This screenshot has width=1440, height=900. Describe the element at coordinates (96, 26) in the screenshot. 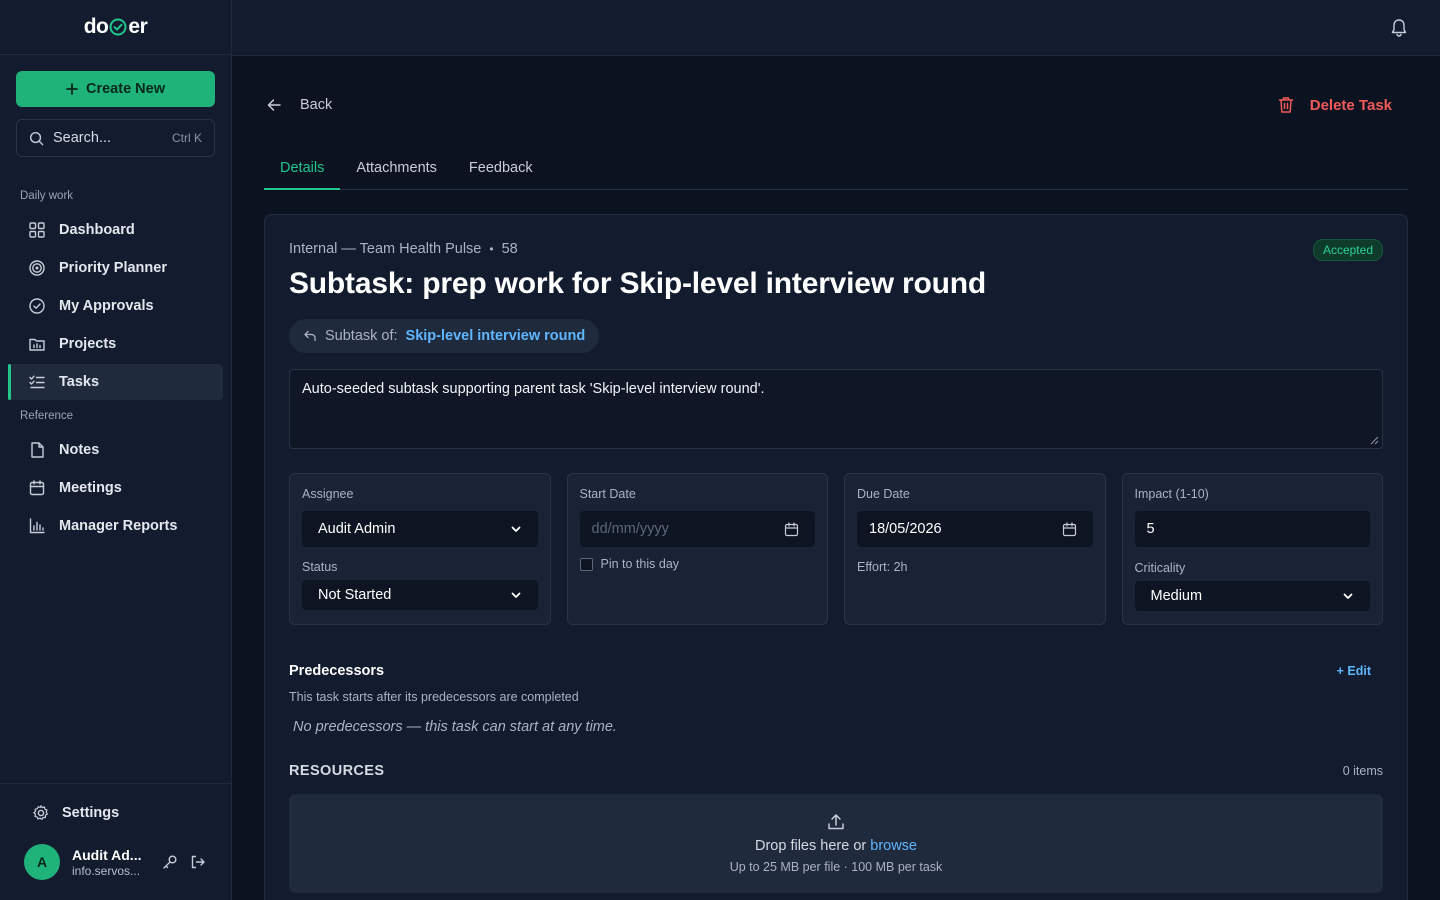

I see `logo-text-left: do` at that location.